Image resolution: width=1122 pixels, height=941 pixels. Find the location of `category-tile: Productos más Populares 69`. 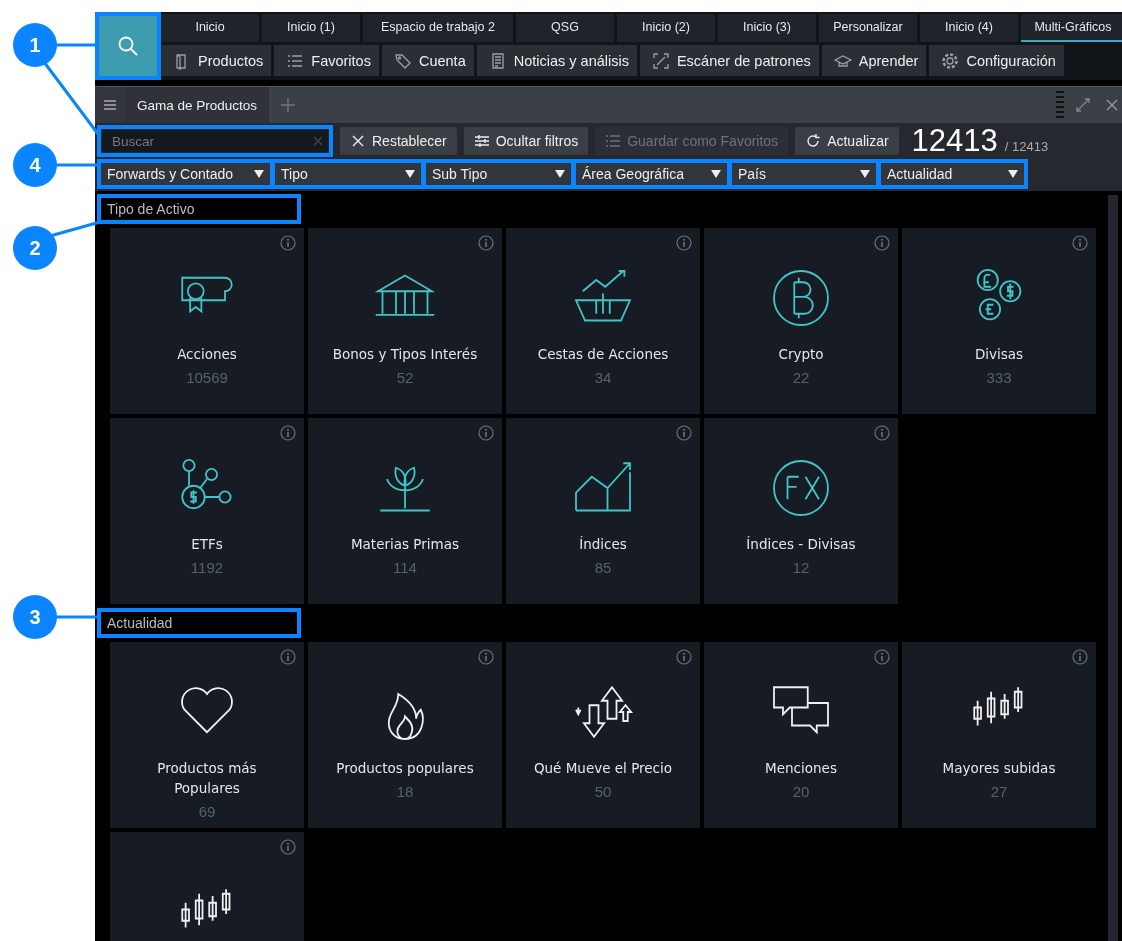

category-tile: Productos más Populares 69 is located at coordinates (207, 735).